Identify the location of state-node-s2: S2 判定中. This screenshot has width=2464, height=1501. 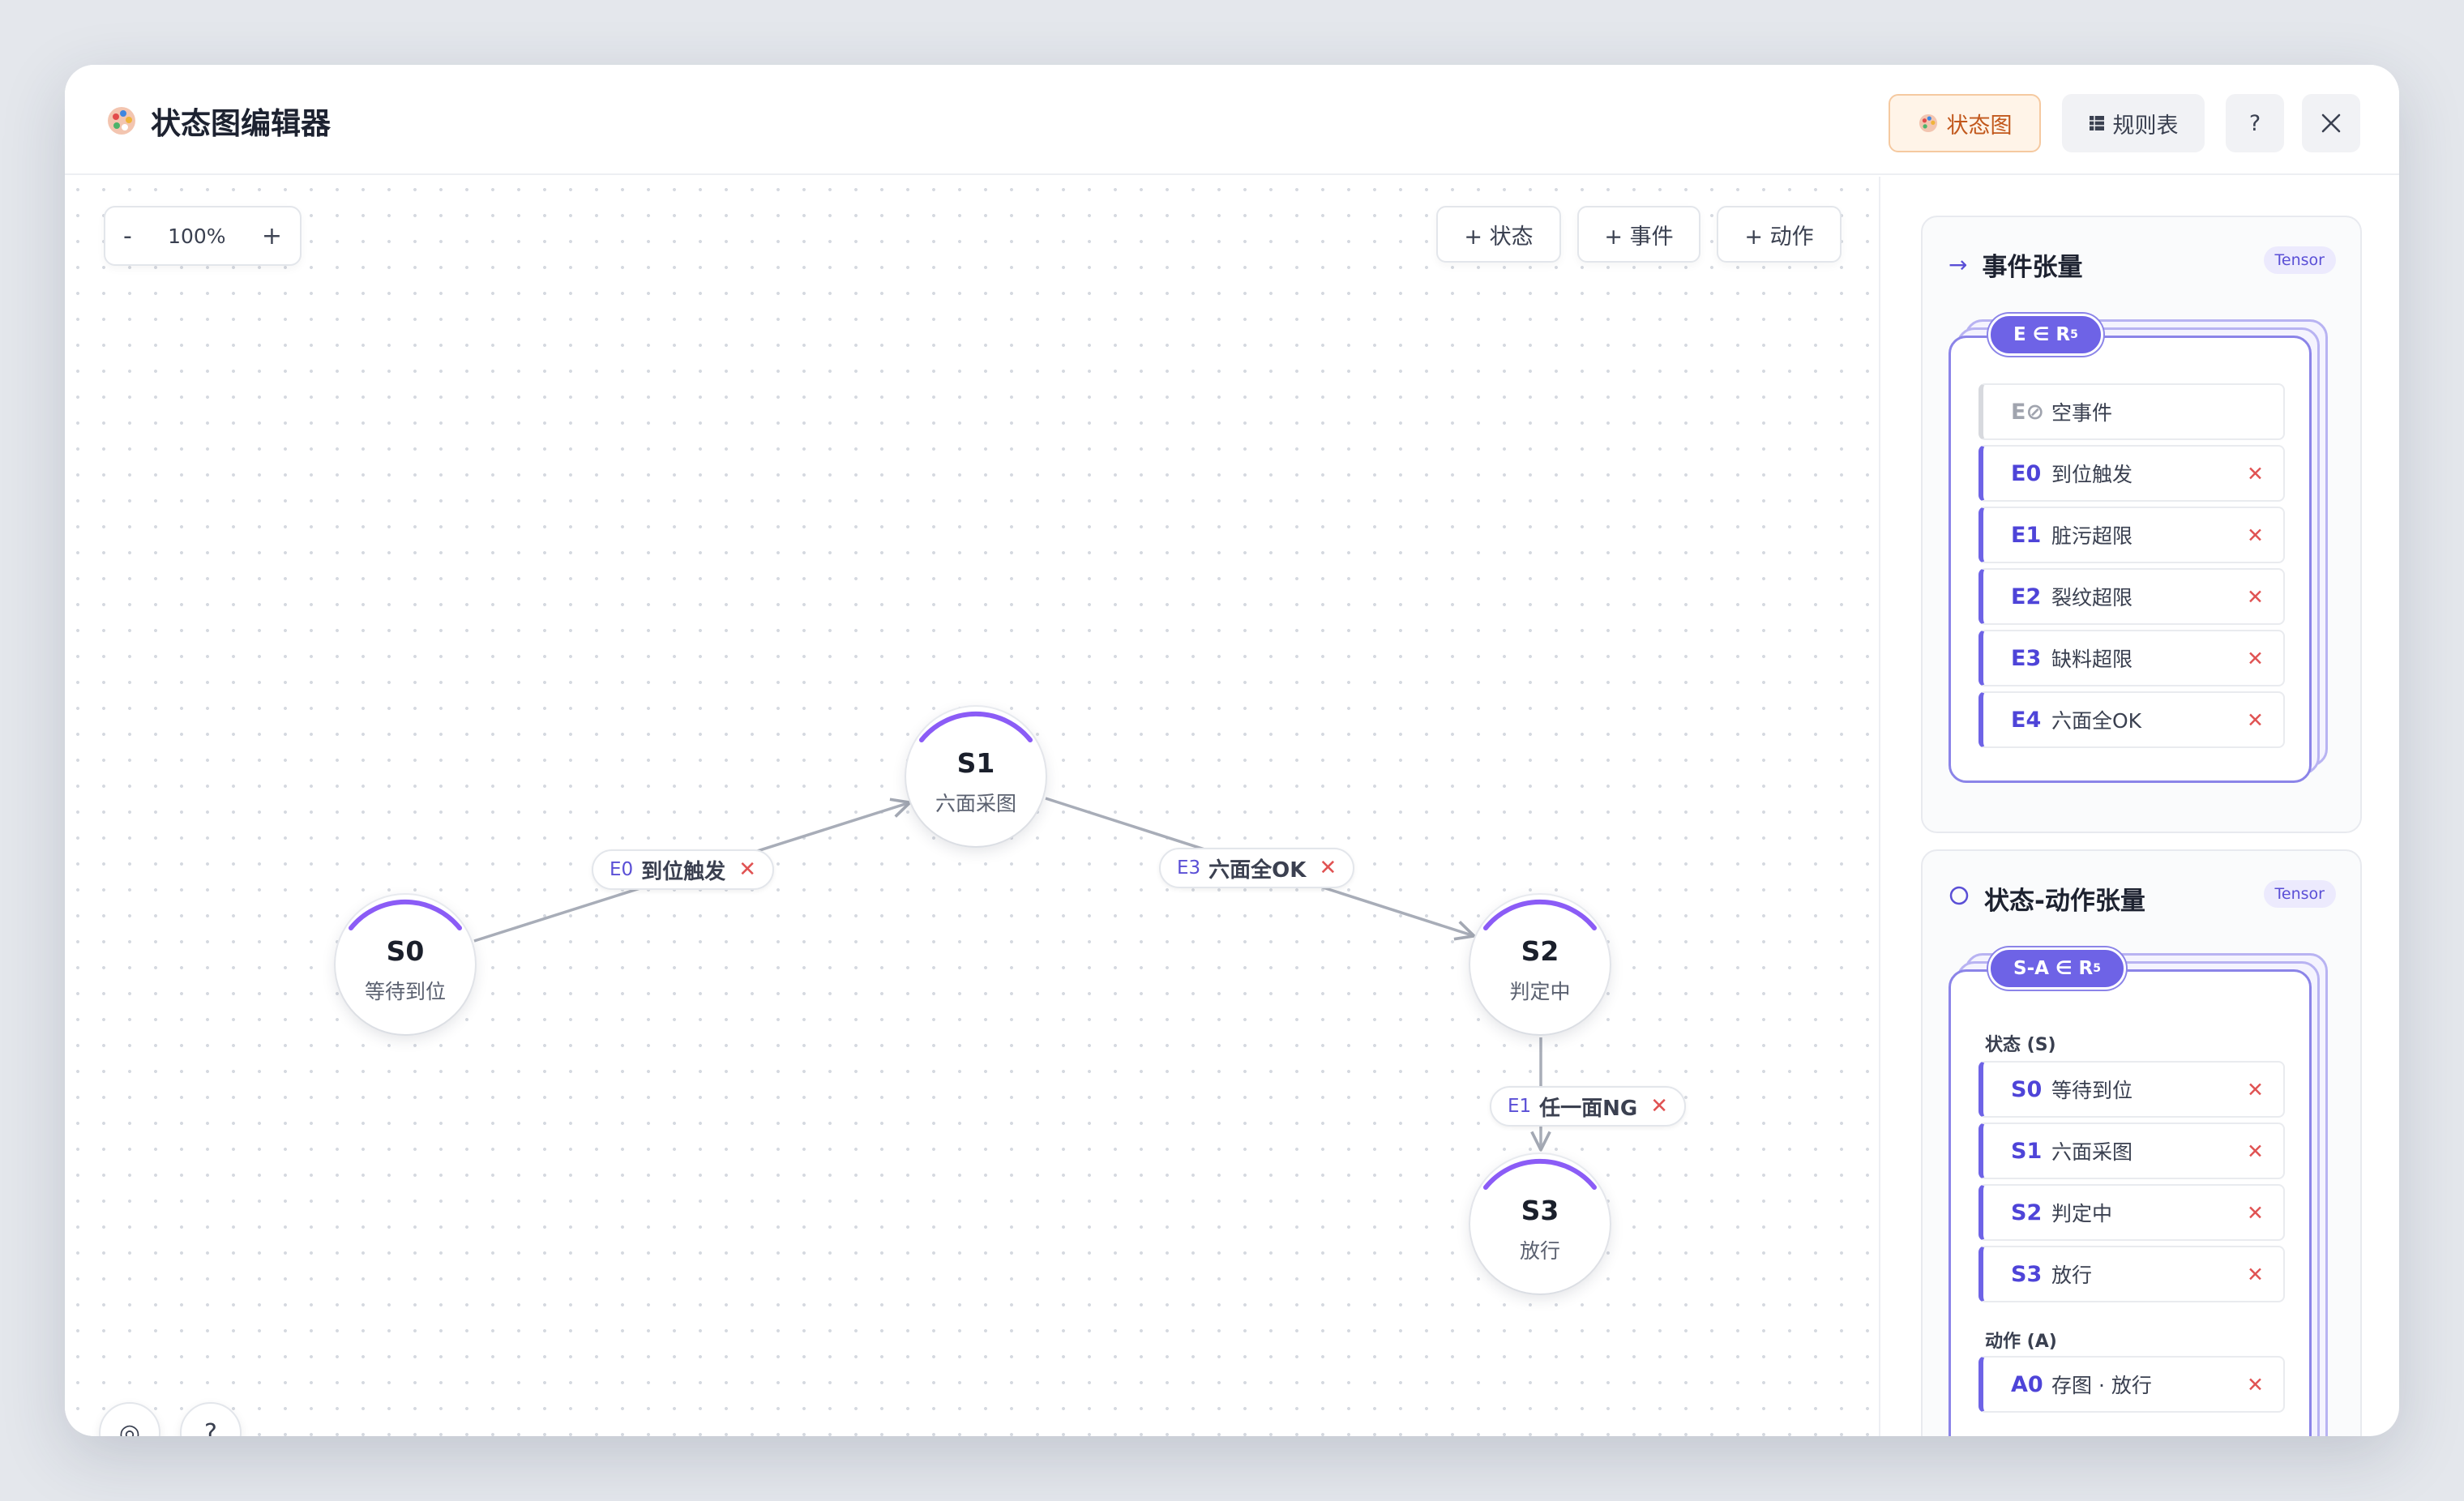
(1540, 965).